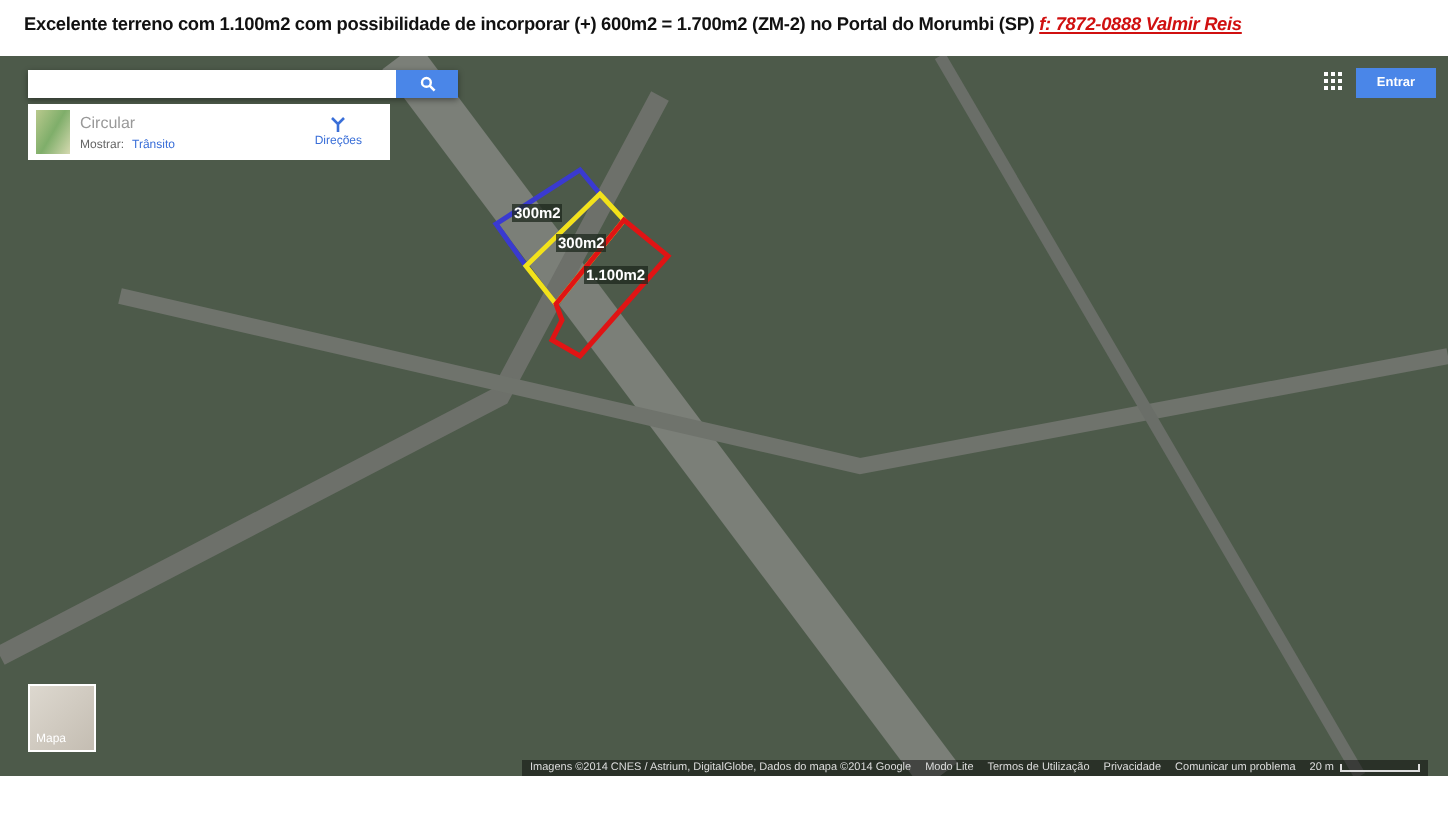 The height and width of the screenshot is (814, 1448). Describe the element at coordinates (212, 84) in the screenshot. I see `search-field` at that location.